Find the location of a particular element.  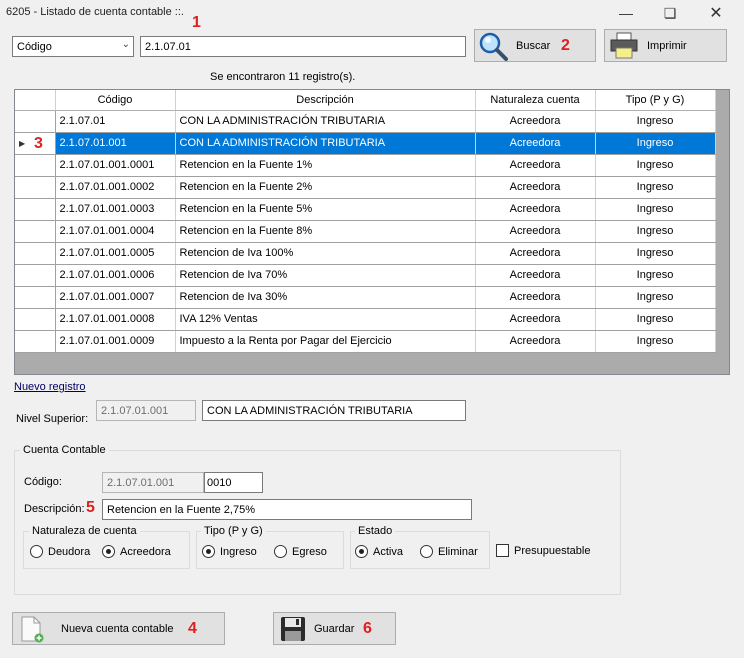

cell-codigo: 2.1.07.01 is located at coordinates (115, 121).